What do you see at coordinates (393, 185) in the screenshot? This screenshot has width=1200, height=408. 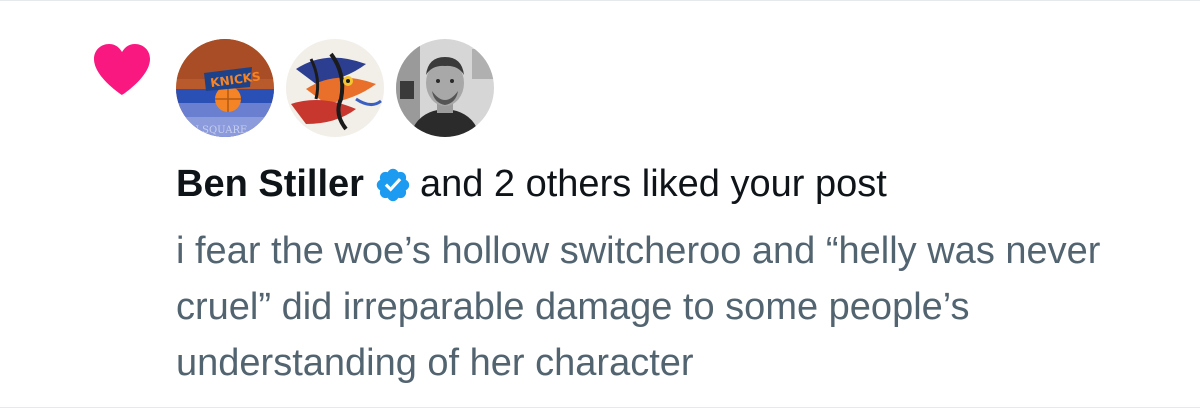 I see `verified-badge-icon` at bounding box center [393, 185].